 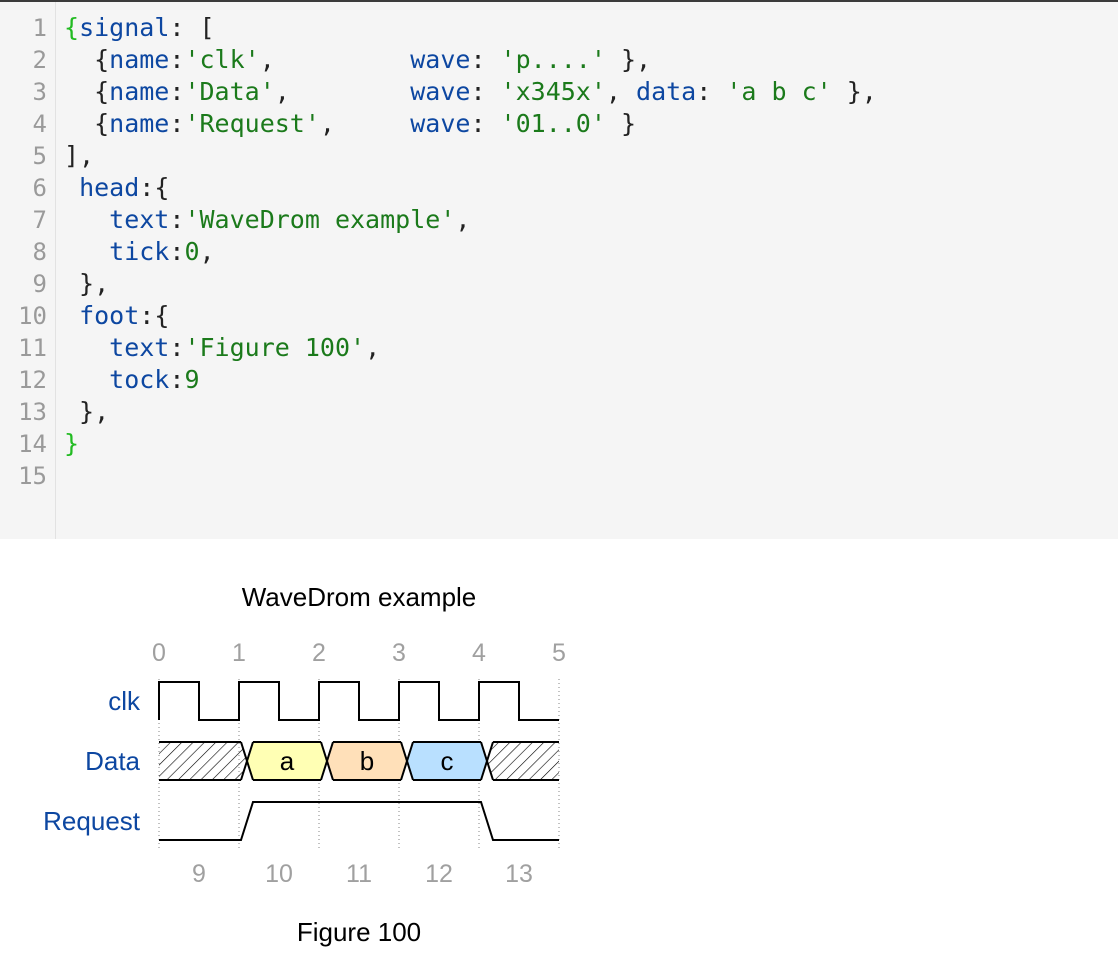 What do you see at coordinates (139, 252) in the screenshot?
I see `code-line: tick:0,` at bounding box center [139, 252].